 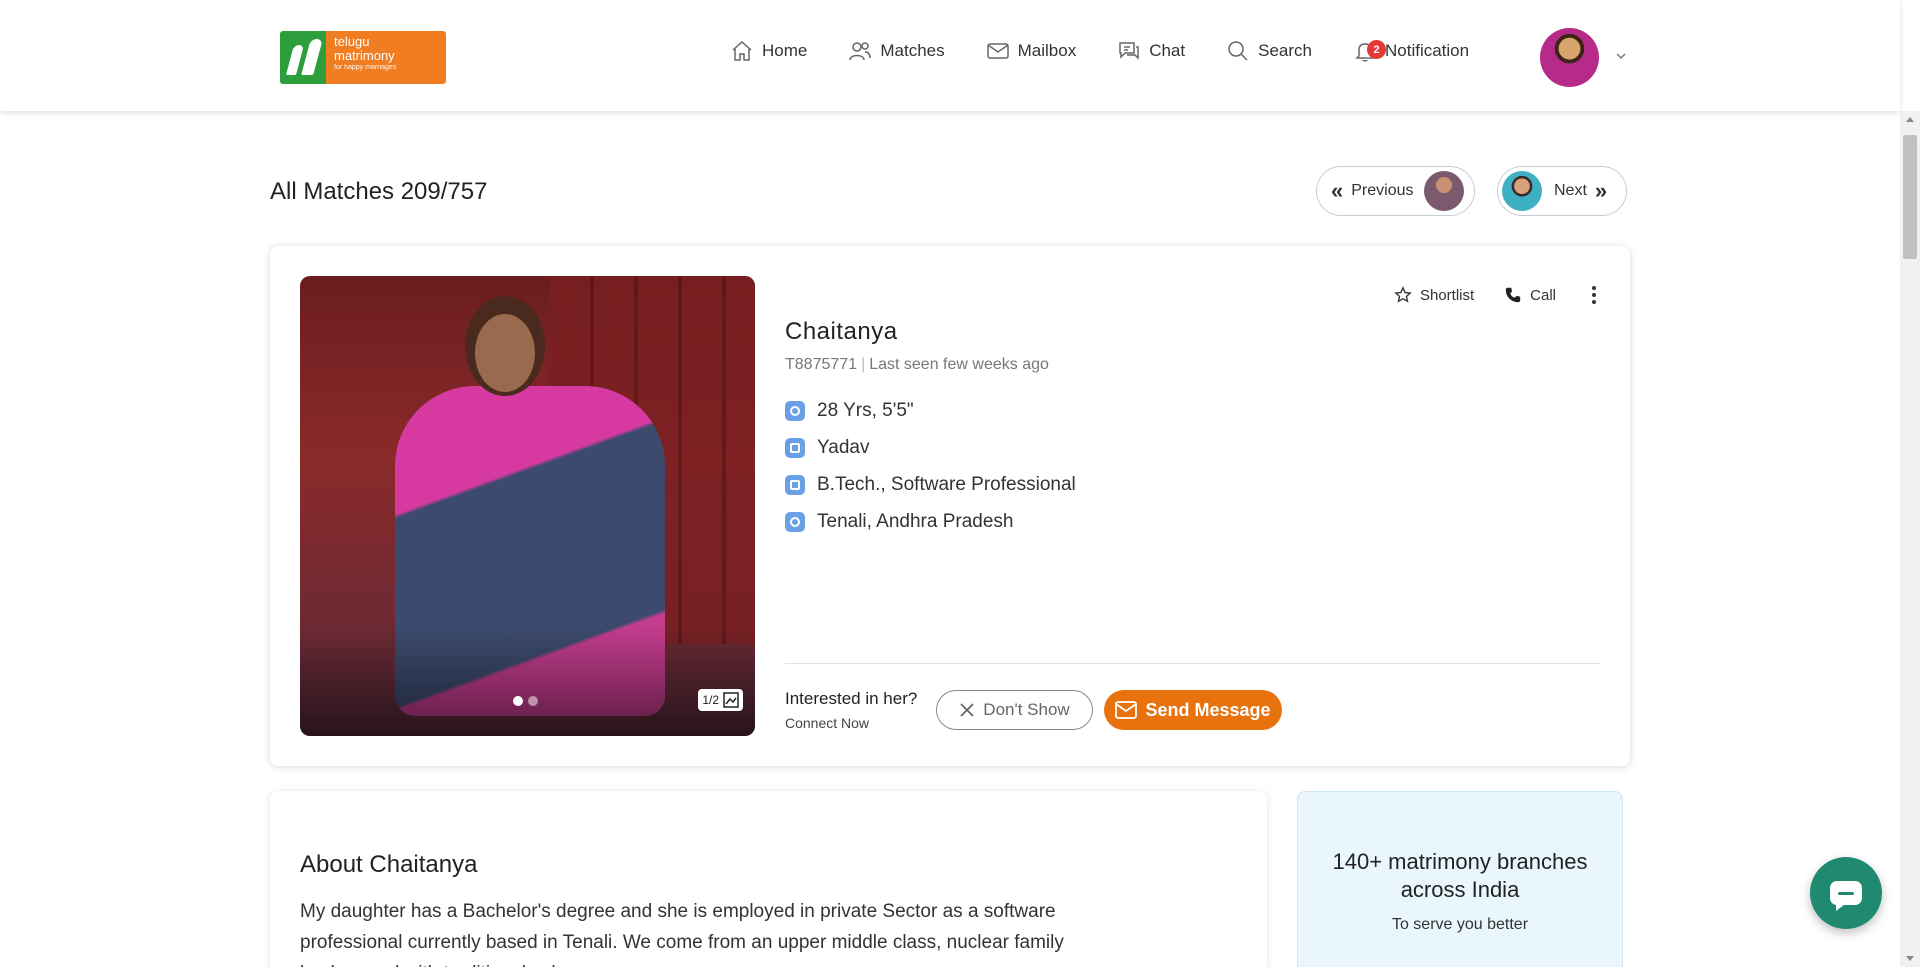 I want to click on profile-photo: 1/2, so click(x=527, y=506).